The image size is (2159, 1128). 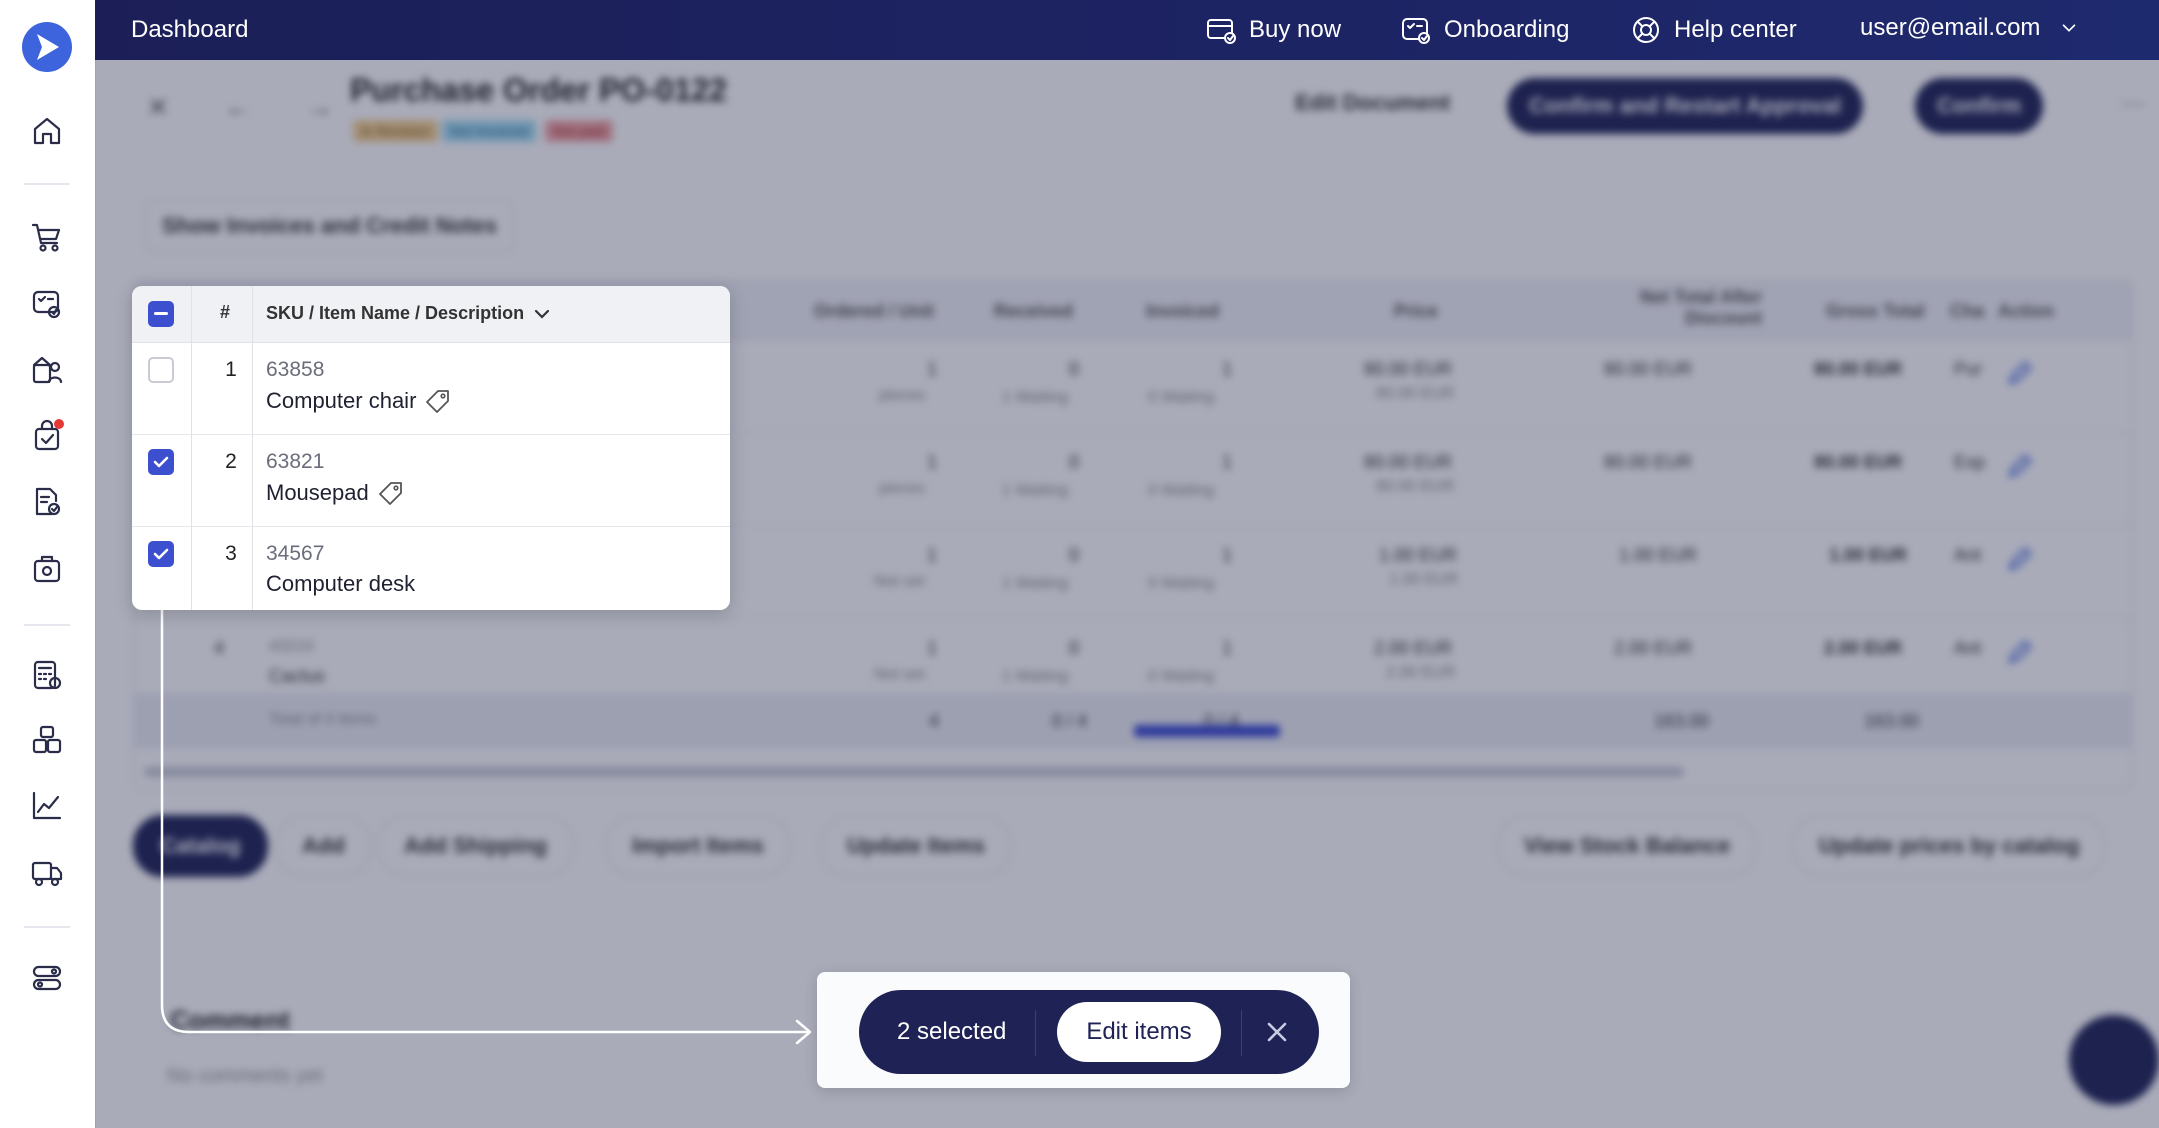 I want to click on col-item-header: SKU / Item Name / Description, so click(x=408, y=313).